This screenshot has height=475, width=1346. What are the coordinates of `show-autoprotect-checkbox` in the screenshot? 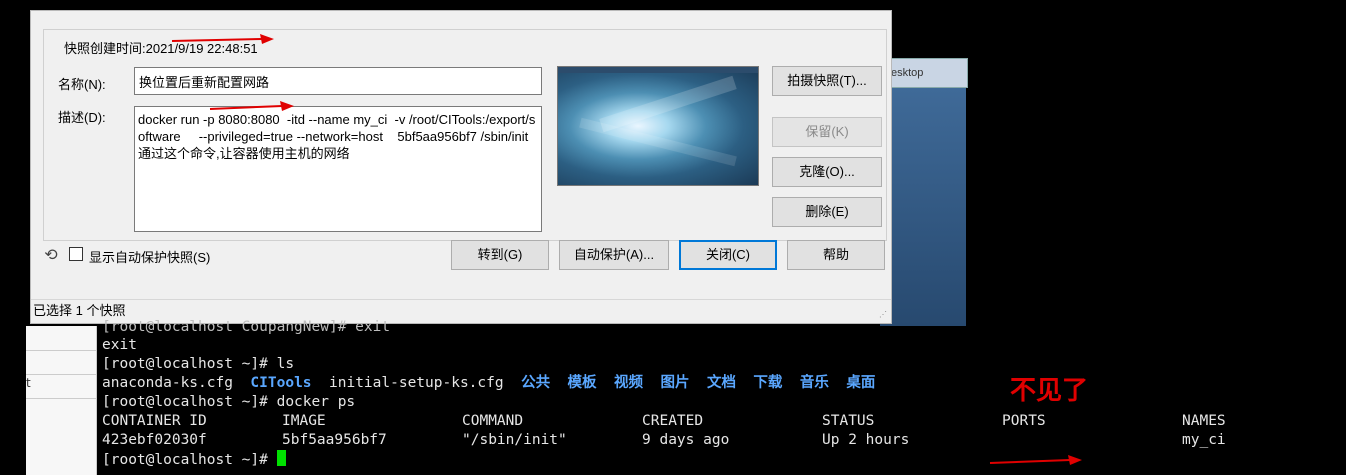 It's located at (76, 254).